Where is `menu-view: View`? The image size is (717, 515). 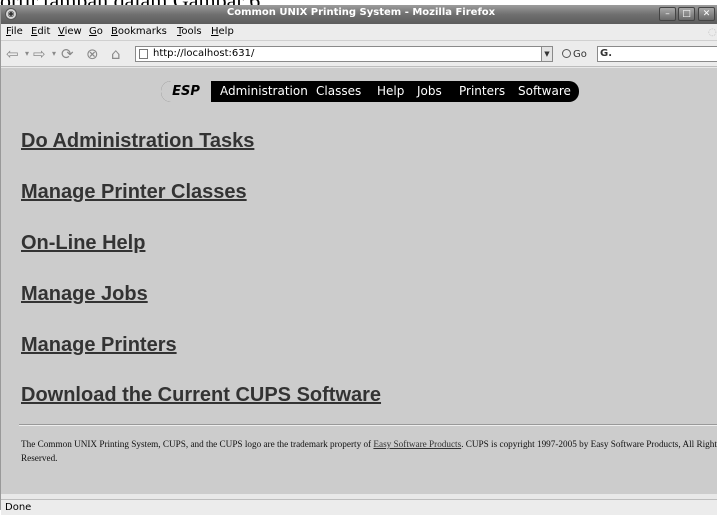
menu-view: View is located at coordinates (70, 31).